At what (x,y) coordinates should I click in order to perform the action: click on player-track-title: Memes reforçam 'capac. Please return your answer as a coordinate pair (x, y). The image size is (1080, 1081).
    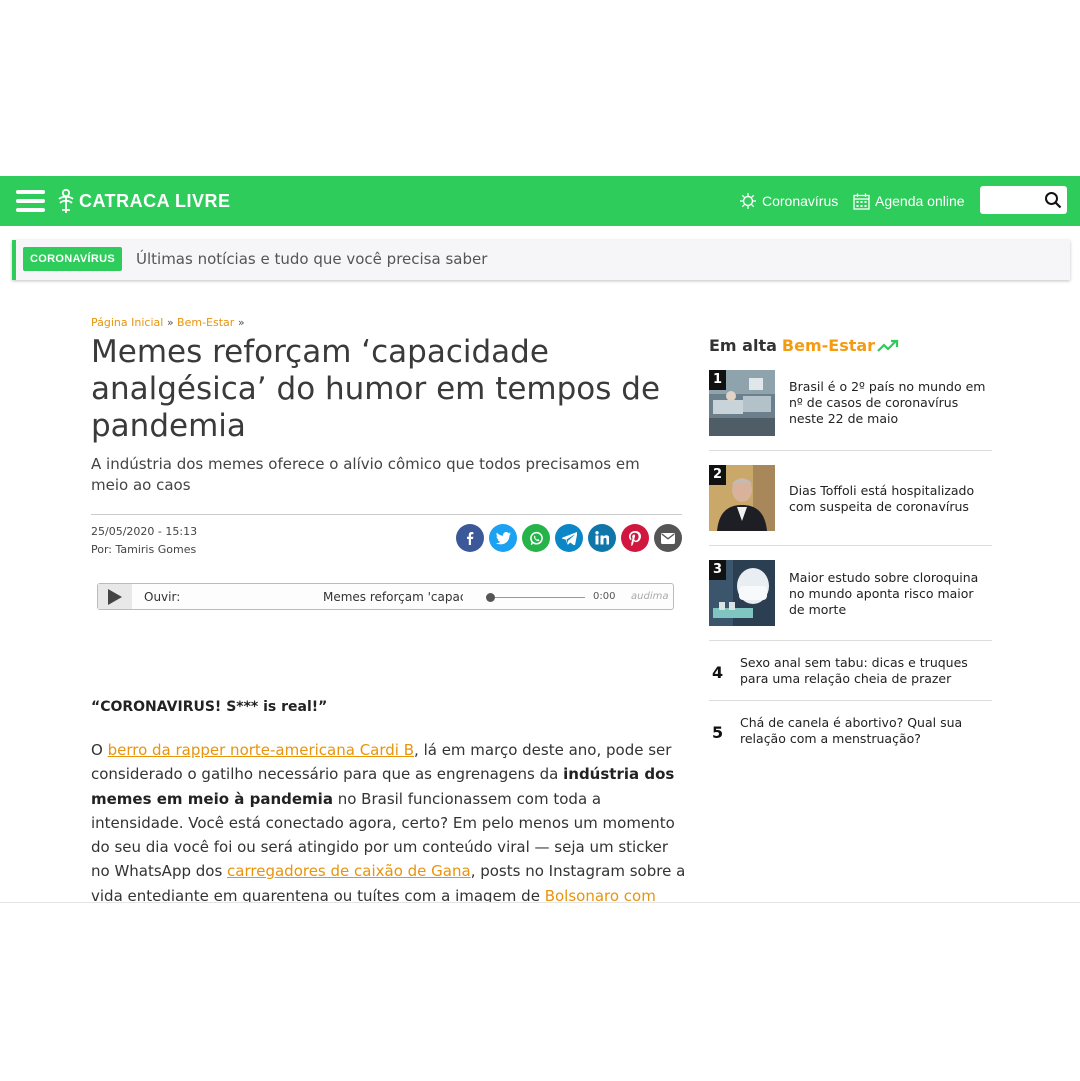
    Looking at the image, I should click on (393, 597).